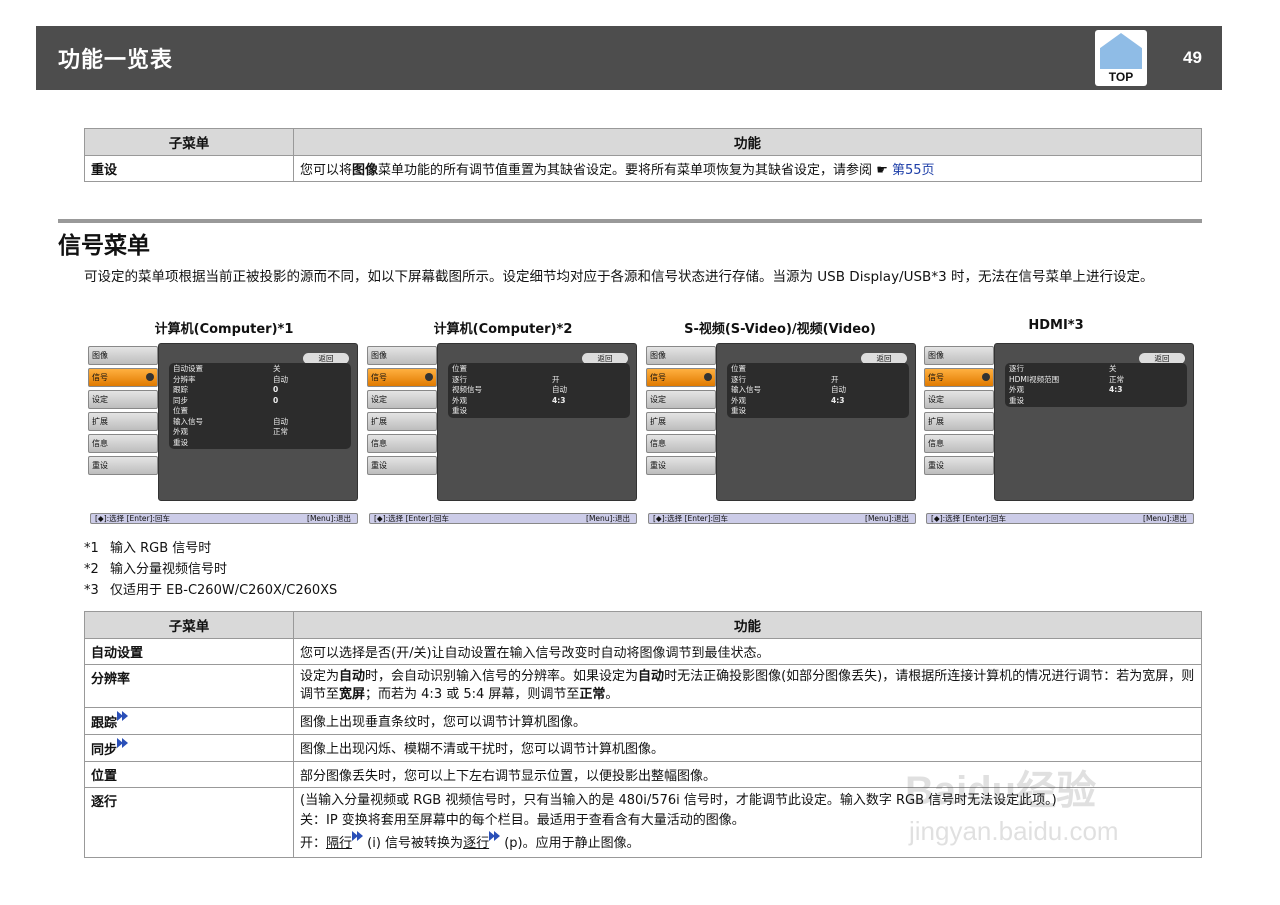 This screenshot has height=905, width=1280. Describe the element at coordinates (476, 843) in the screenshot. I see `progressive-link: 逐行` at that location.